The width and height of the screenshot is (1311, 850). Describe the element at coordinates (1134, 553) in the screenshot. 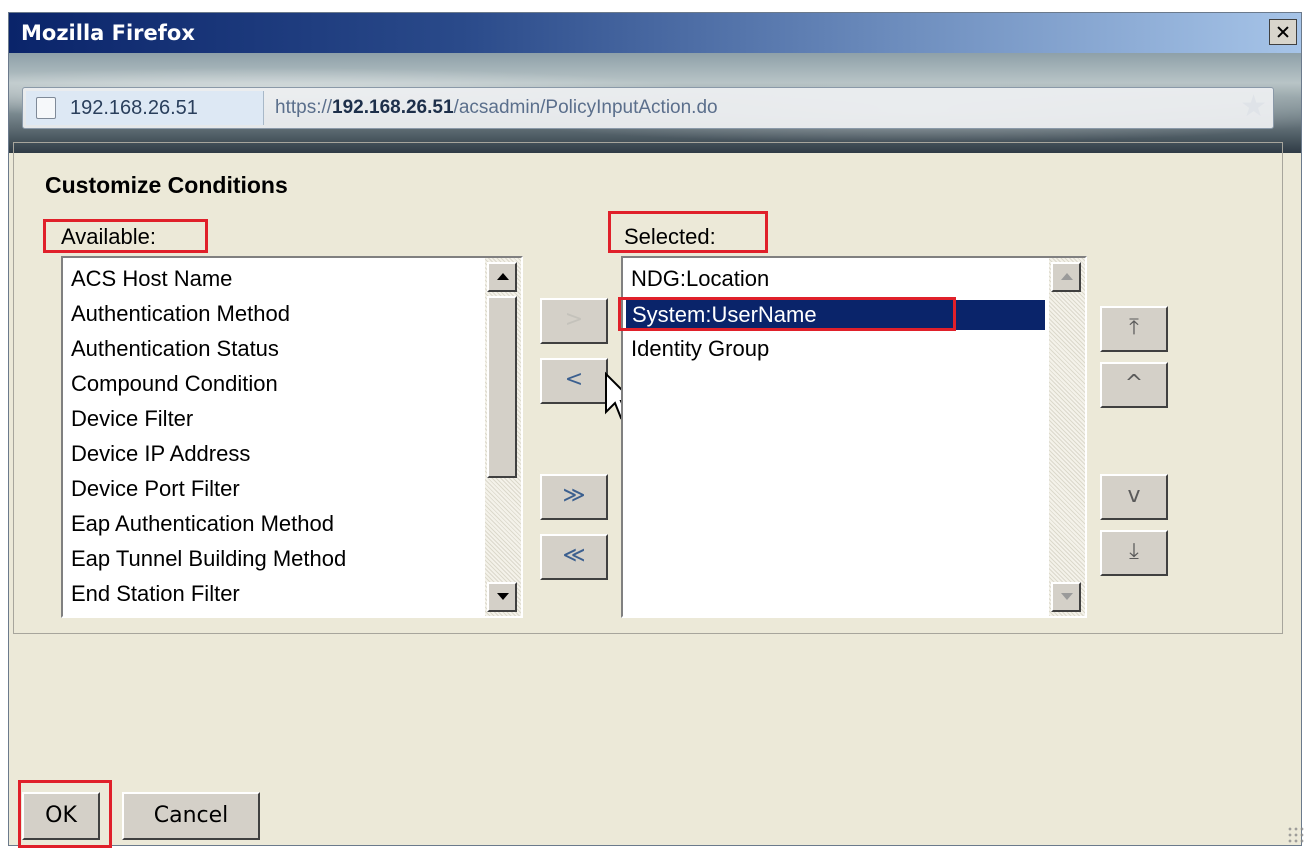

I see `move-bottom-button: ⤓` at that location.